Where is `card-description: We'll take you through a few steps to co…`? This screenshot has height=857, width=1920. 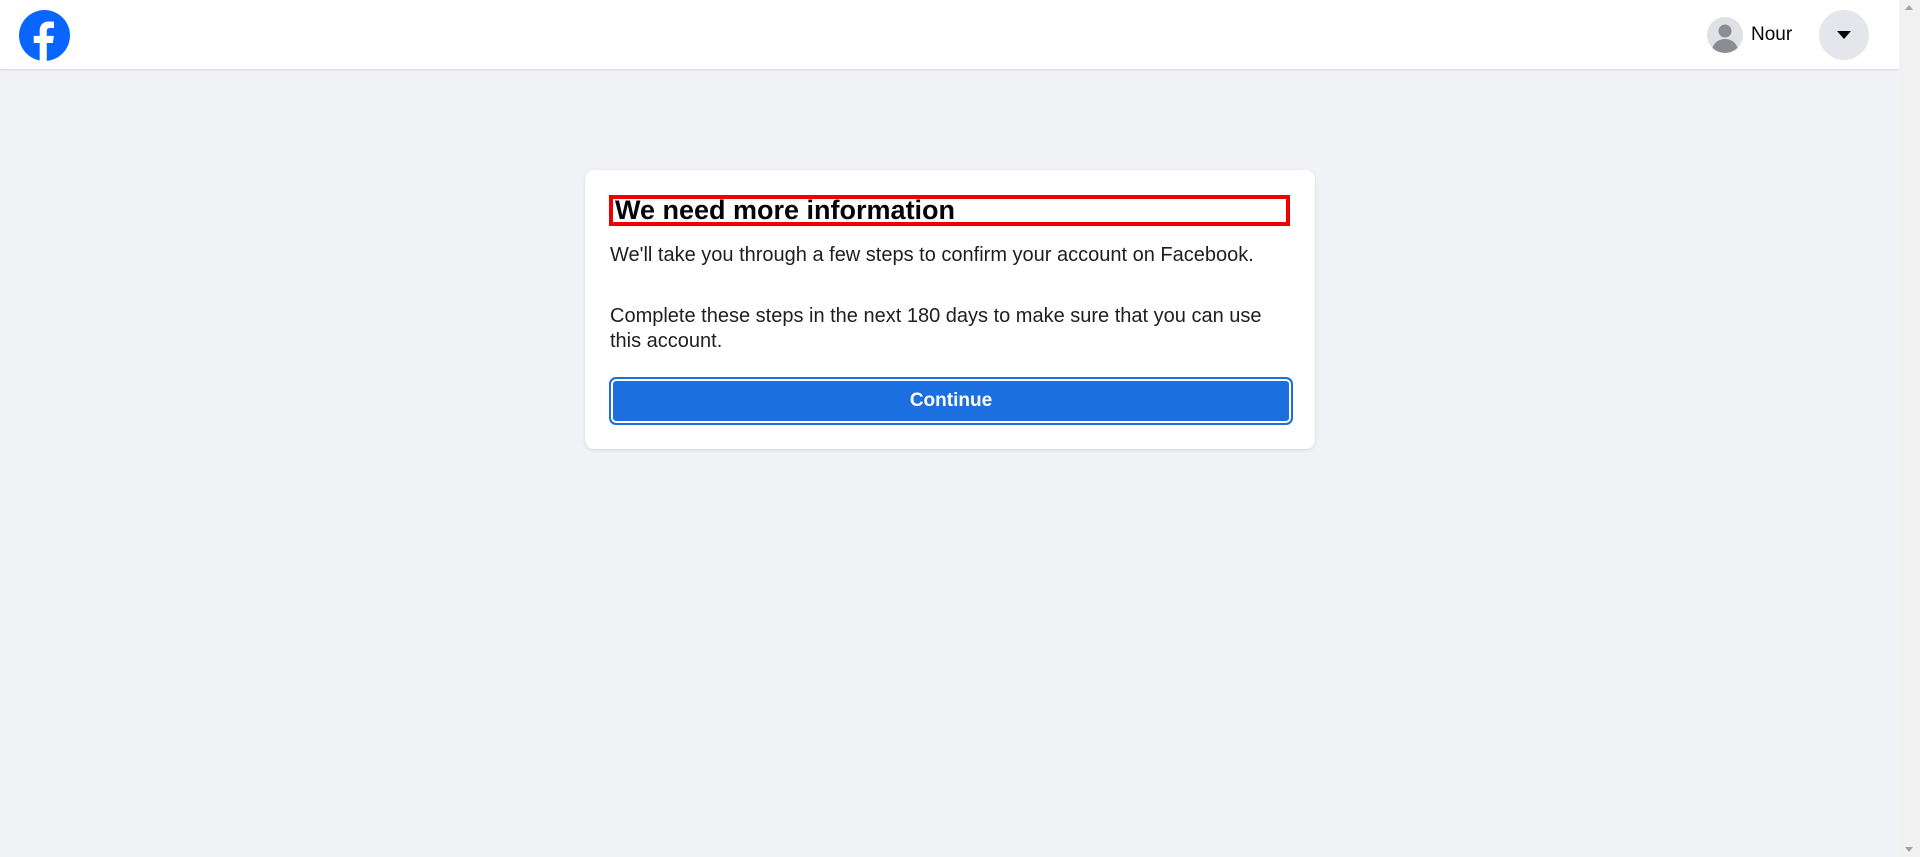
card-description: We'll take you through a few steps to co… is located at coordinates (932, 255).